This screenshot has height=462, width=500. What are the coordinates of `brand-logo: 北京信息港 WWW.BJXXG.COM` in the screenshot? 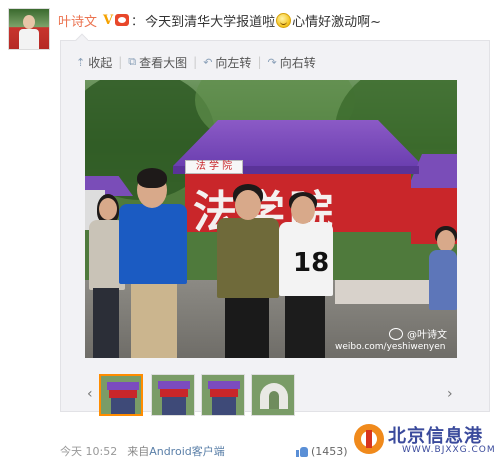 It's located at (425, 439).